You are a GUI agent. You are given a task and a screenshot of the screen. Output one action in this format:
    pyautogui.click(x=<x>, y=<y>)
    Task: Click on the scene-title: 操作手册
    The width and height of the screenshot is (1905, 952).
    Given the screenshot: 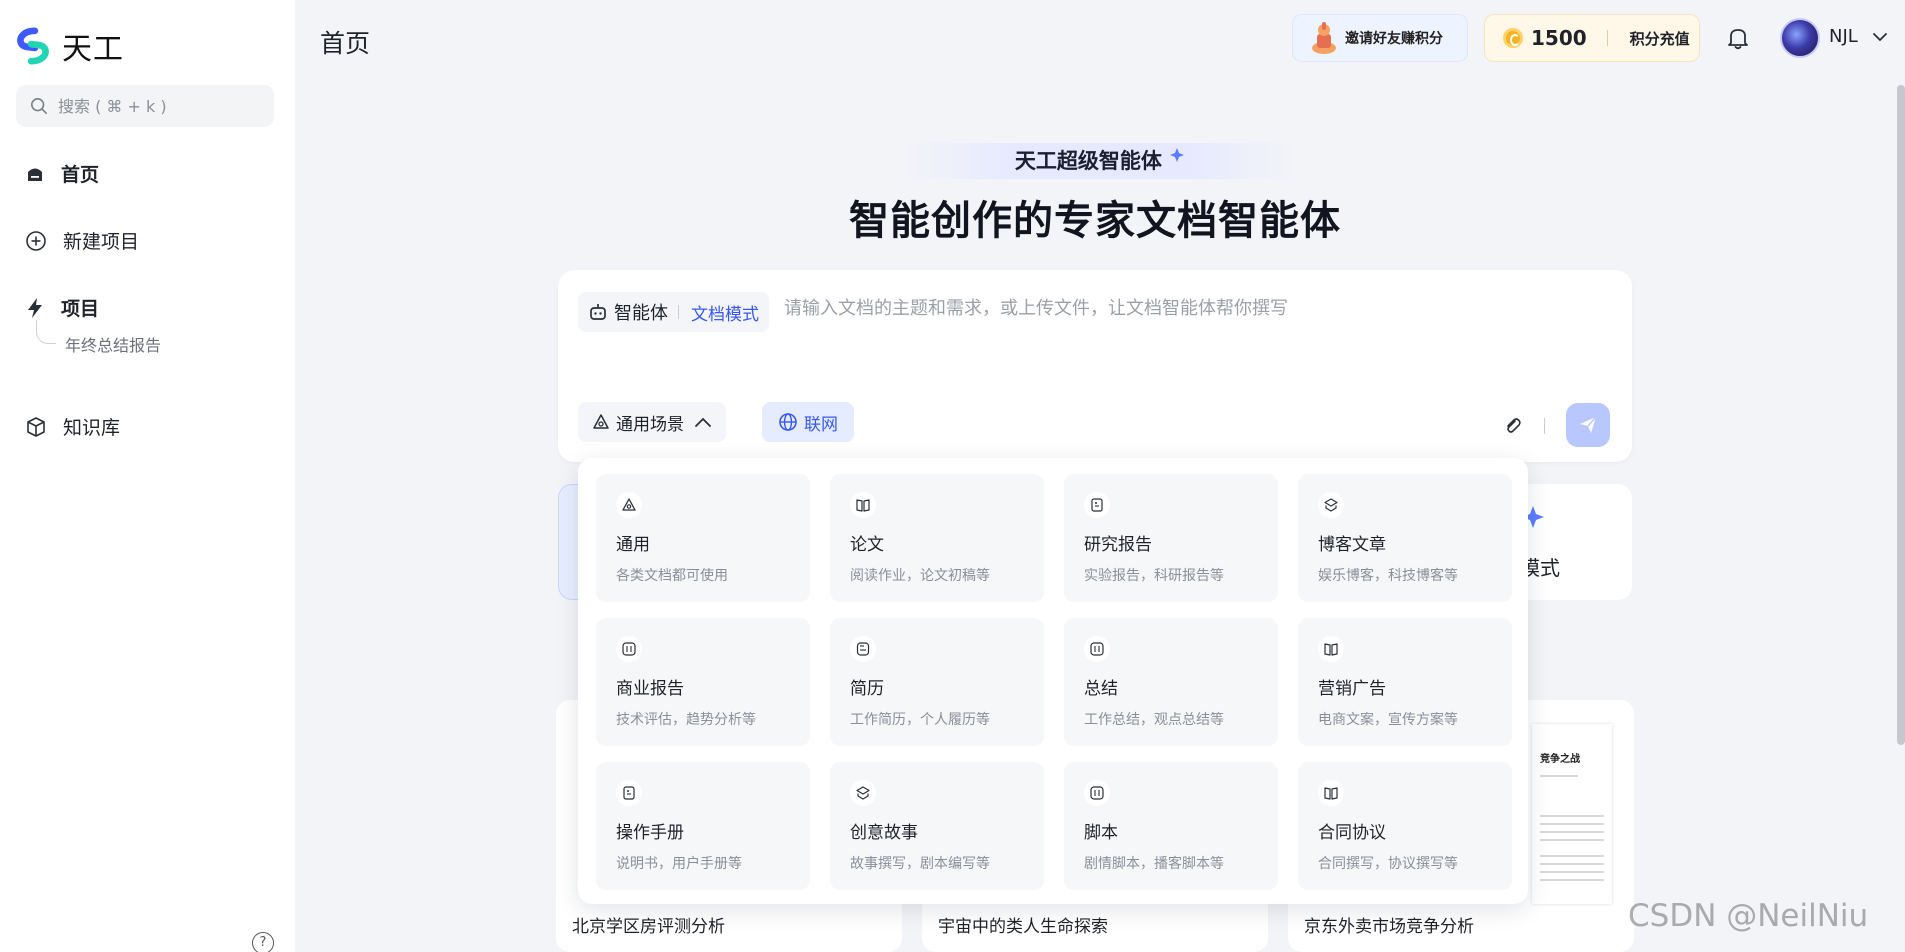 What is the action you would take?
    pyautogui.click(x=650, y=833)
    